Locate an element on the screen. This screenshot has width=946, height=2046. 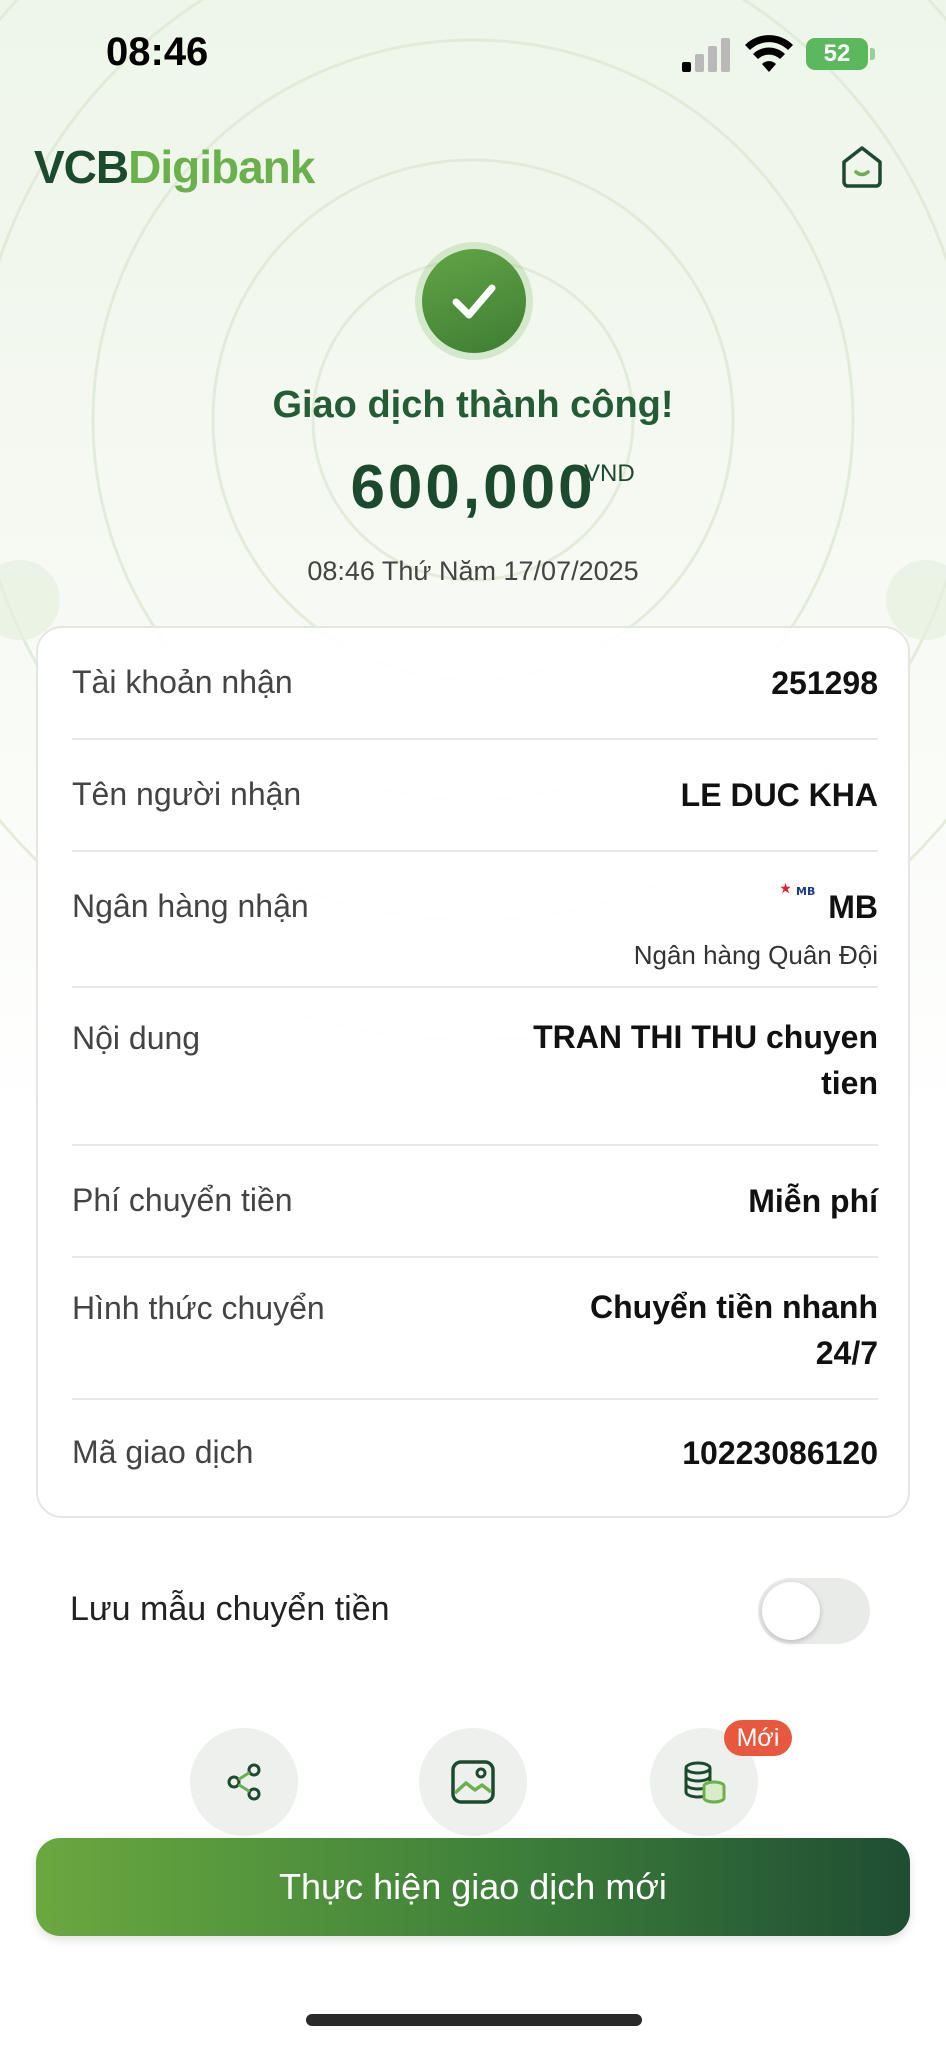
detail-value: Miễn phí is located at coordinates (813, 1201).